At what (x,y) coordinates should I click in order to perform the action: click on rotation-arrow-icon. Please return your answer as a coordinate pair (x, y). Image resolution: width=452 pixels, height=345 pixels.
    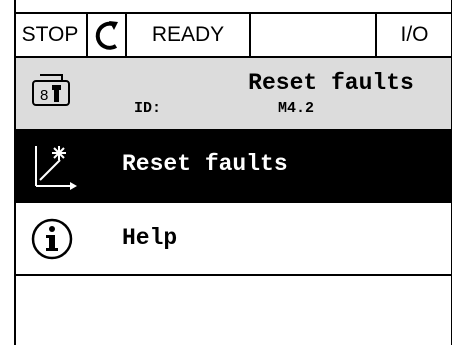
    Looking at the image, I should click on (106, 35).